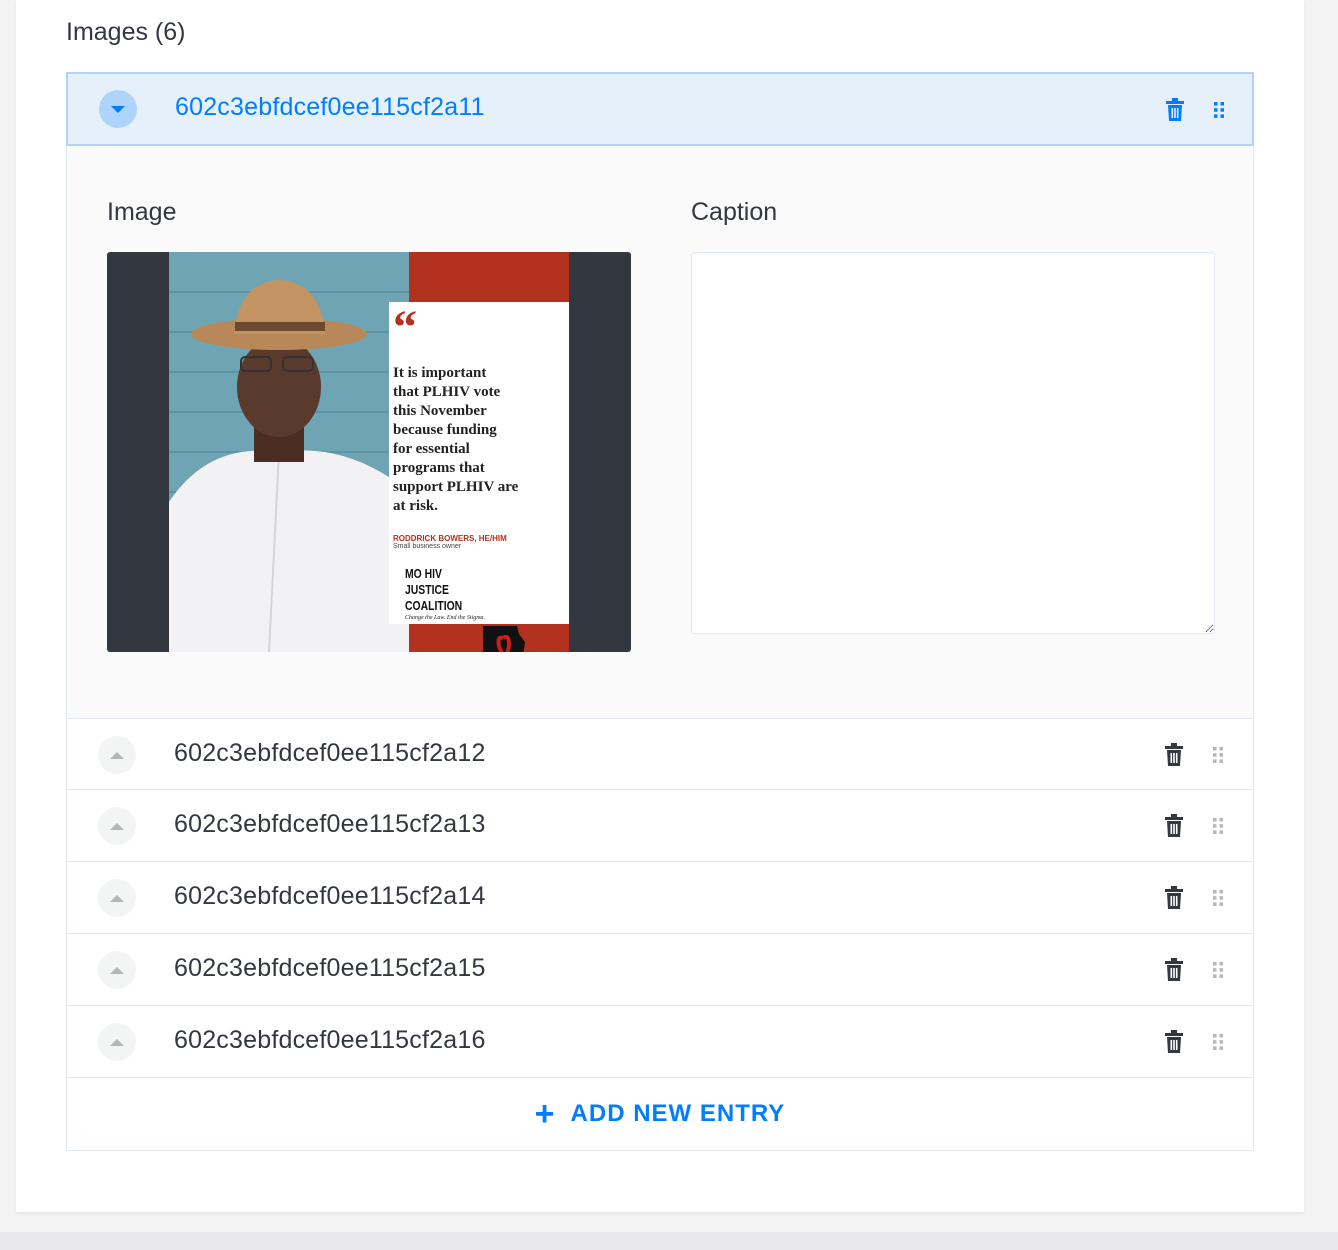 Image resolution: width=1338 pixels, height=1250 pixels. I want to click on logo-line: JUSTICE, so click(427, 589).